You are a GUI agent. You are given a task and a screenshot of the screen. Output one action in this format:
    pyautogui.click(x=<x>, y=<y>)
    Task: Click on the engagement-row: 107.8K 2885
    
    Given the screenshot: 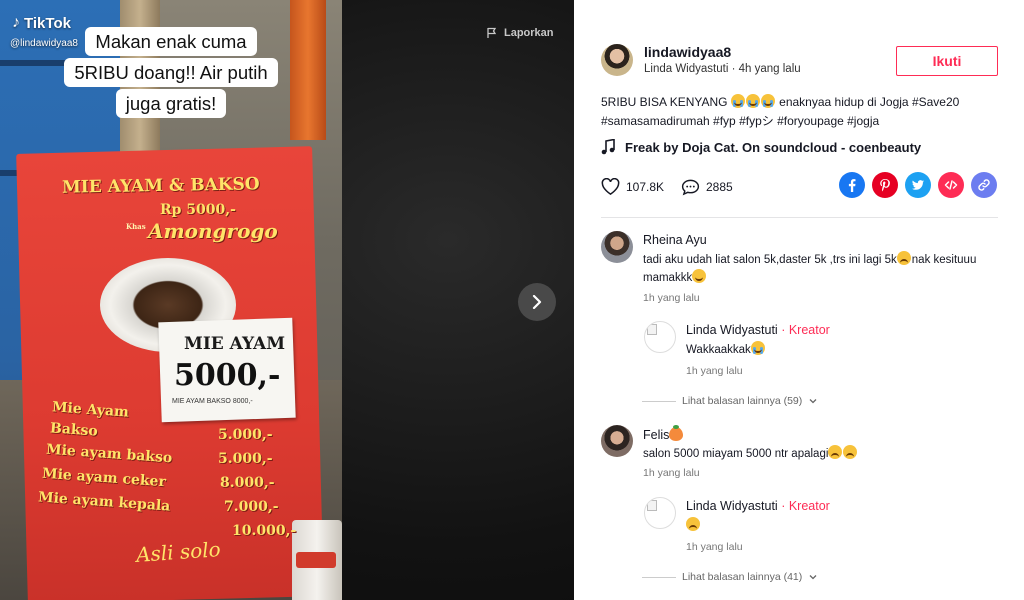 What is the action you would take?
    pyautogui.click(x=799, y=187)
    